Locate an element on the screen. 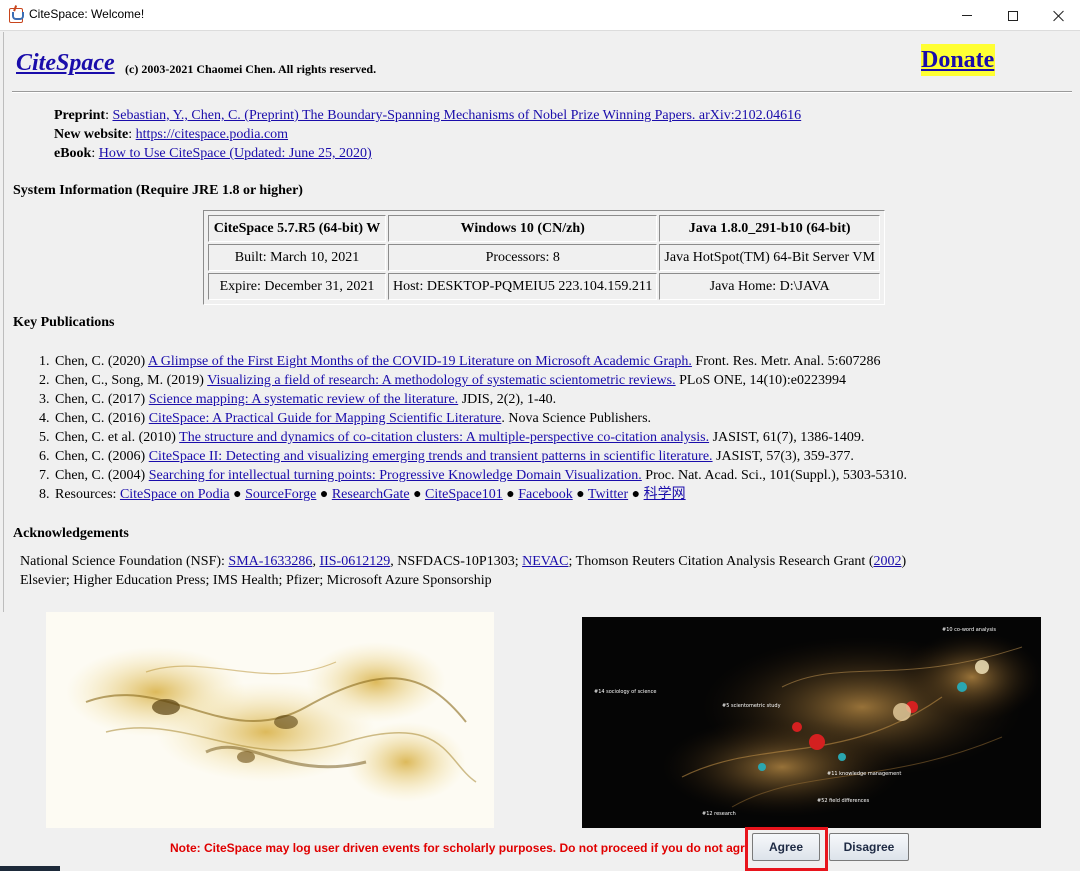 Image resolution: width=1080 pixels, height=871 pixels. resource-link-facebook: Facebook is located at coordinates (545, 494).